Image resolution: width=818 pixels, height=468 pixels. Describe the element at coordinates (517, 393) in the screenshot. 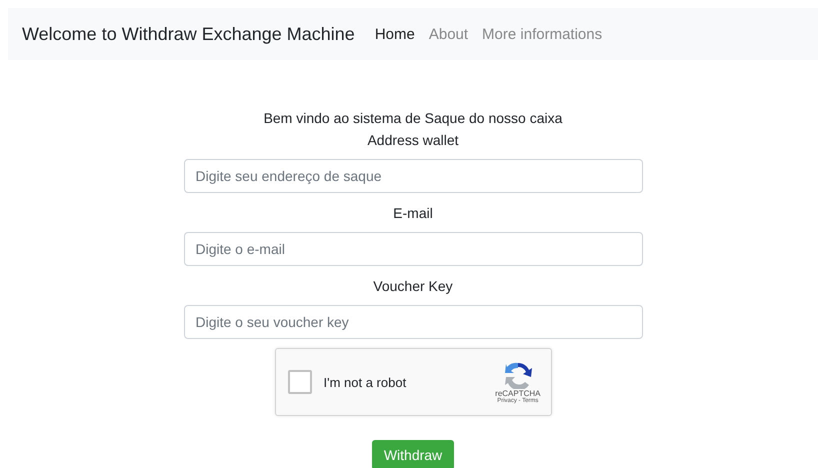

I see `captcha-brand: reCAPTCHA` at that location.